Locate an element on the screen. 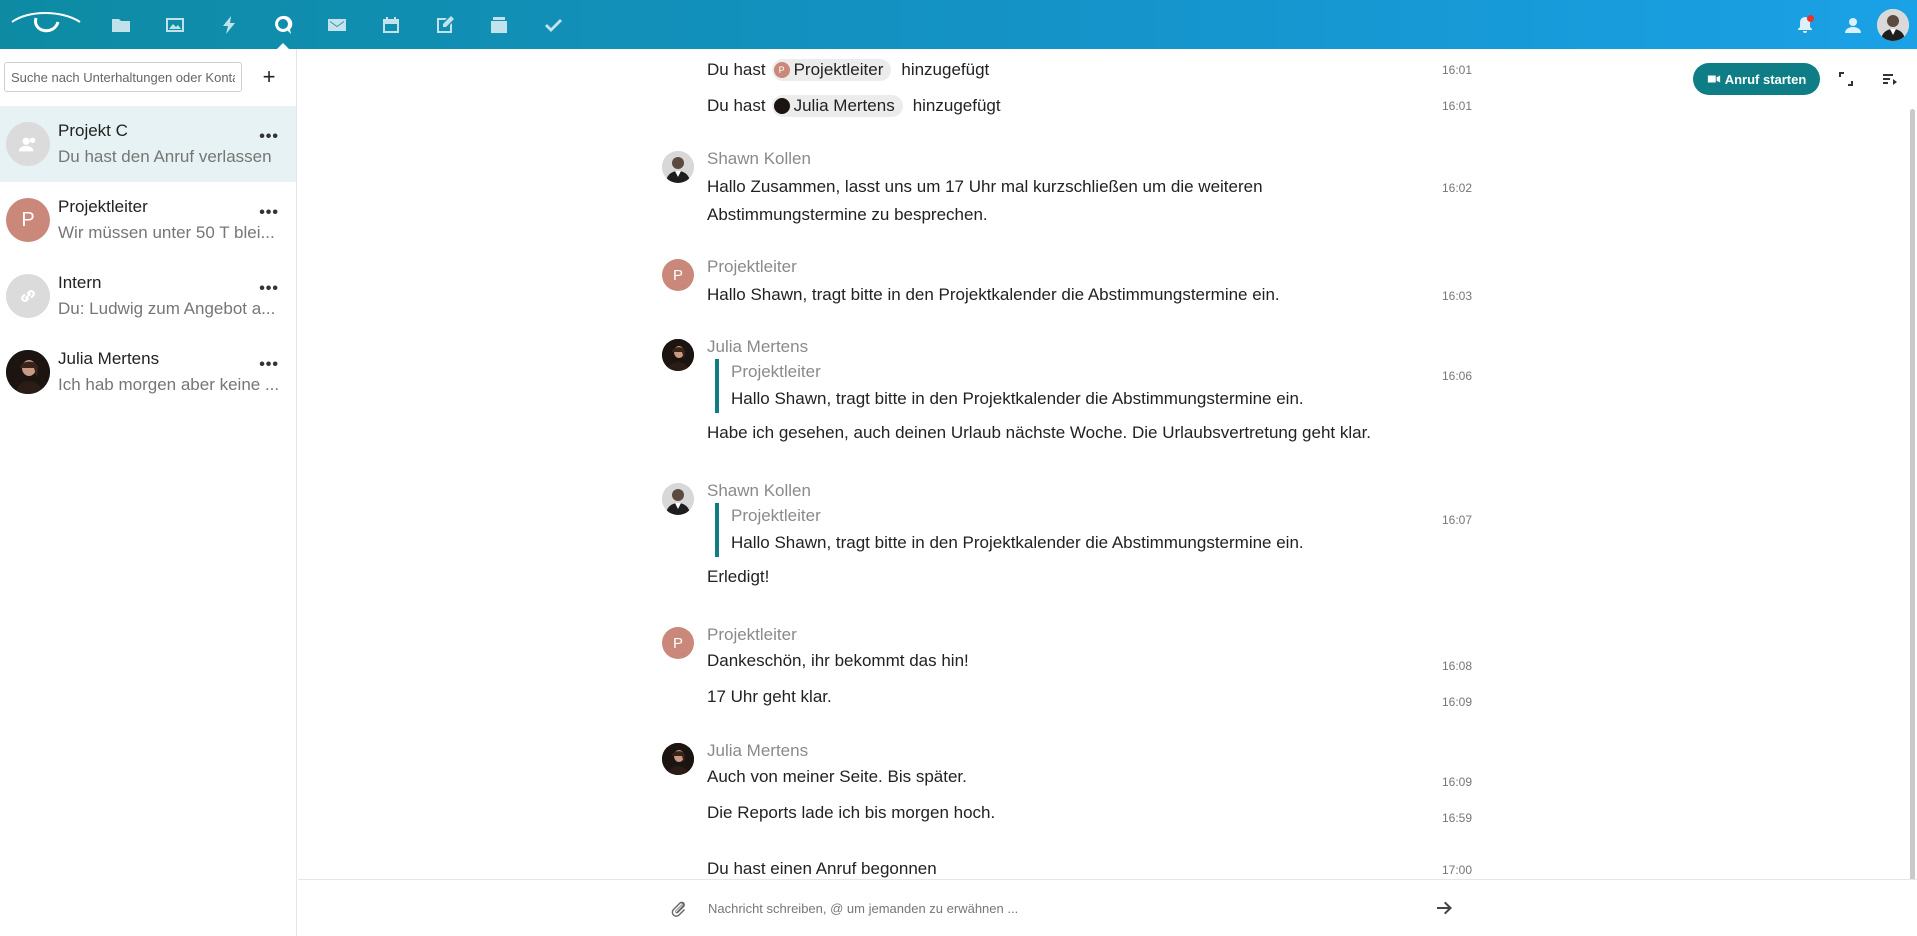 The width and height of the screenshot is (1917, 936). mention-name: Julia Mertens is located at coordinates (844, 105).